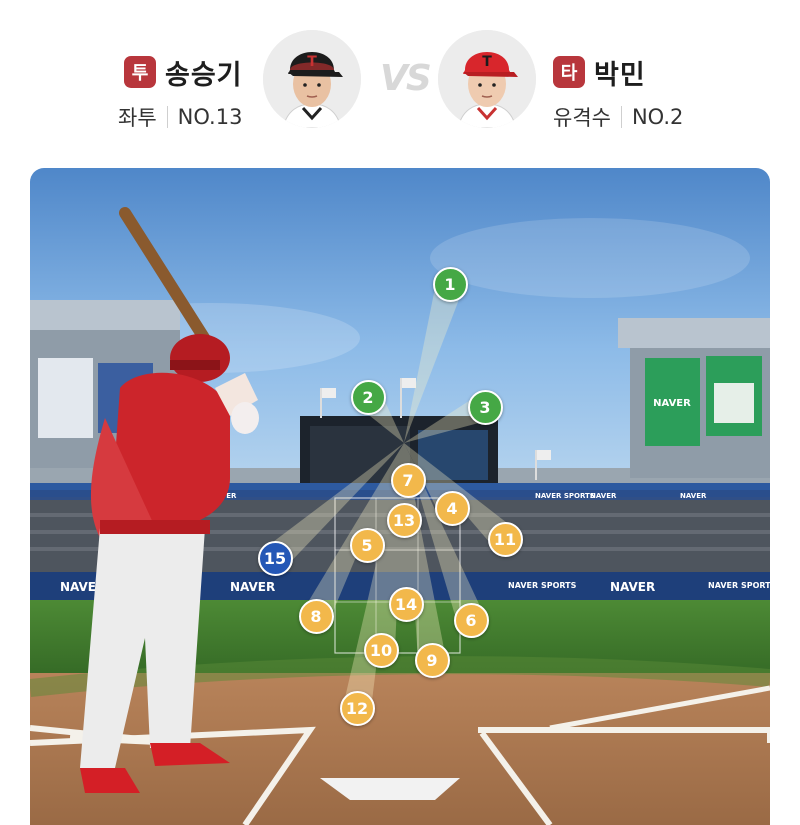 Image resolution: width=800 pixels, height=825 pixels. I want to click on pitcher-info: 좌투 NO.13, so click(180, 117).